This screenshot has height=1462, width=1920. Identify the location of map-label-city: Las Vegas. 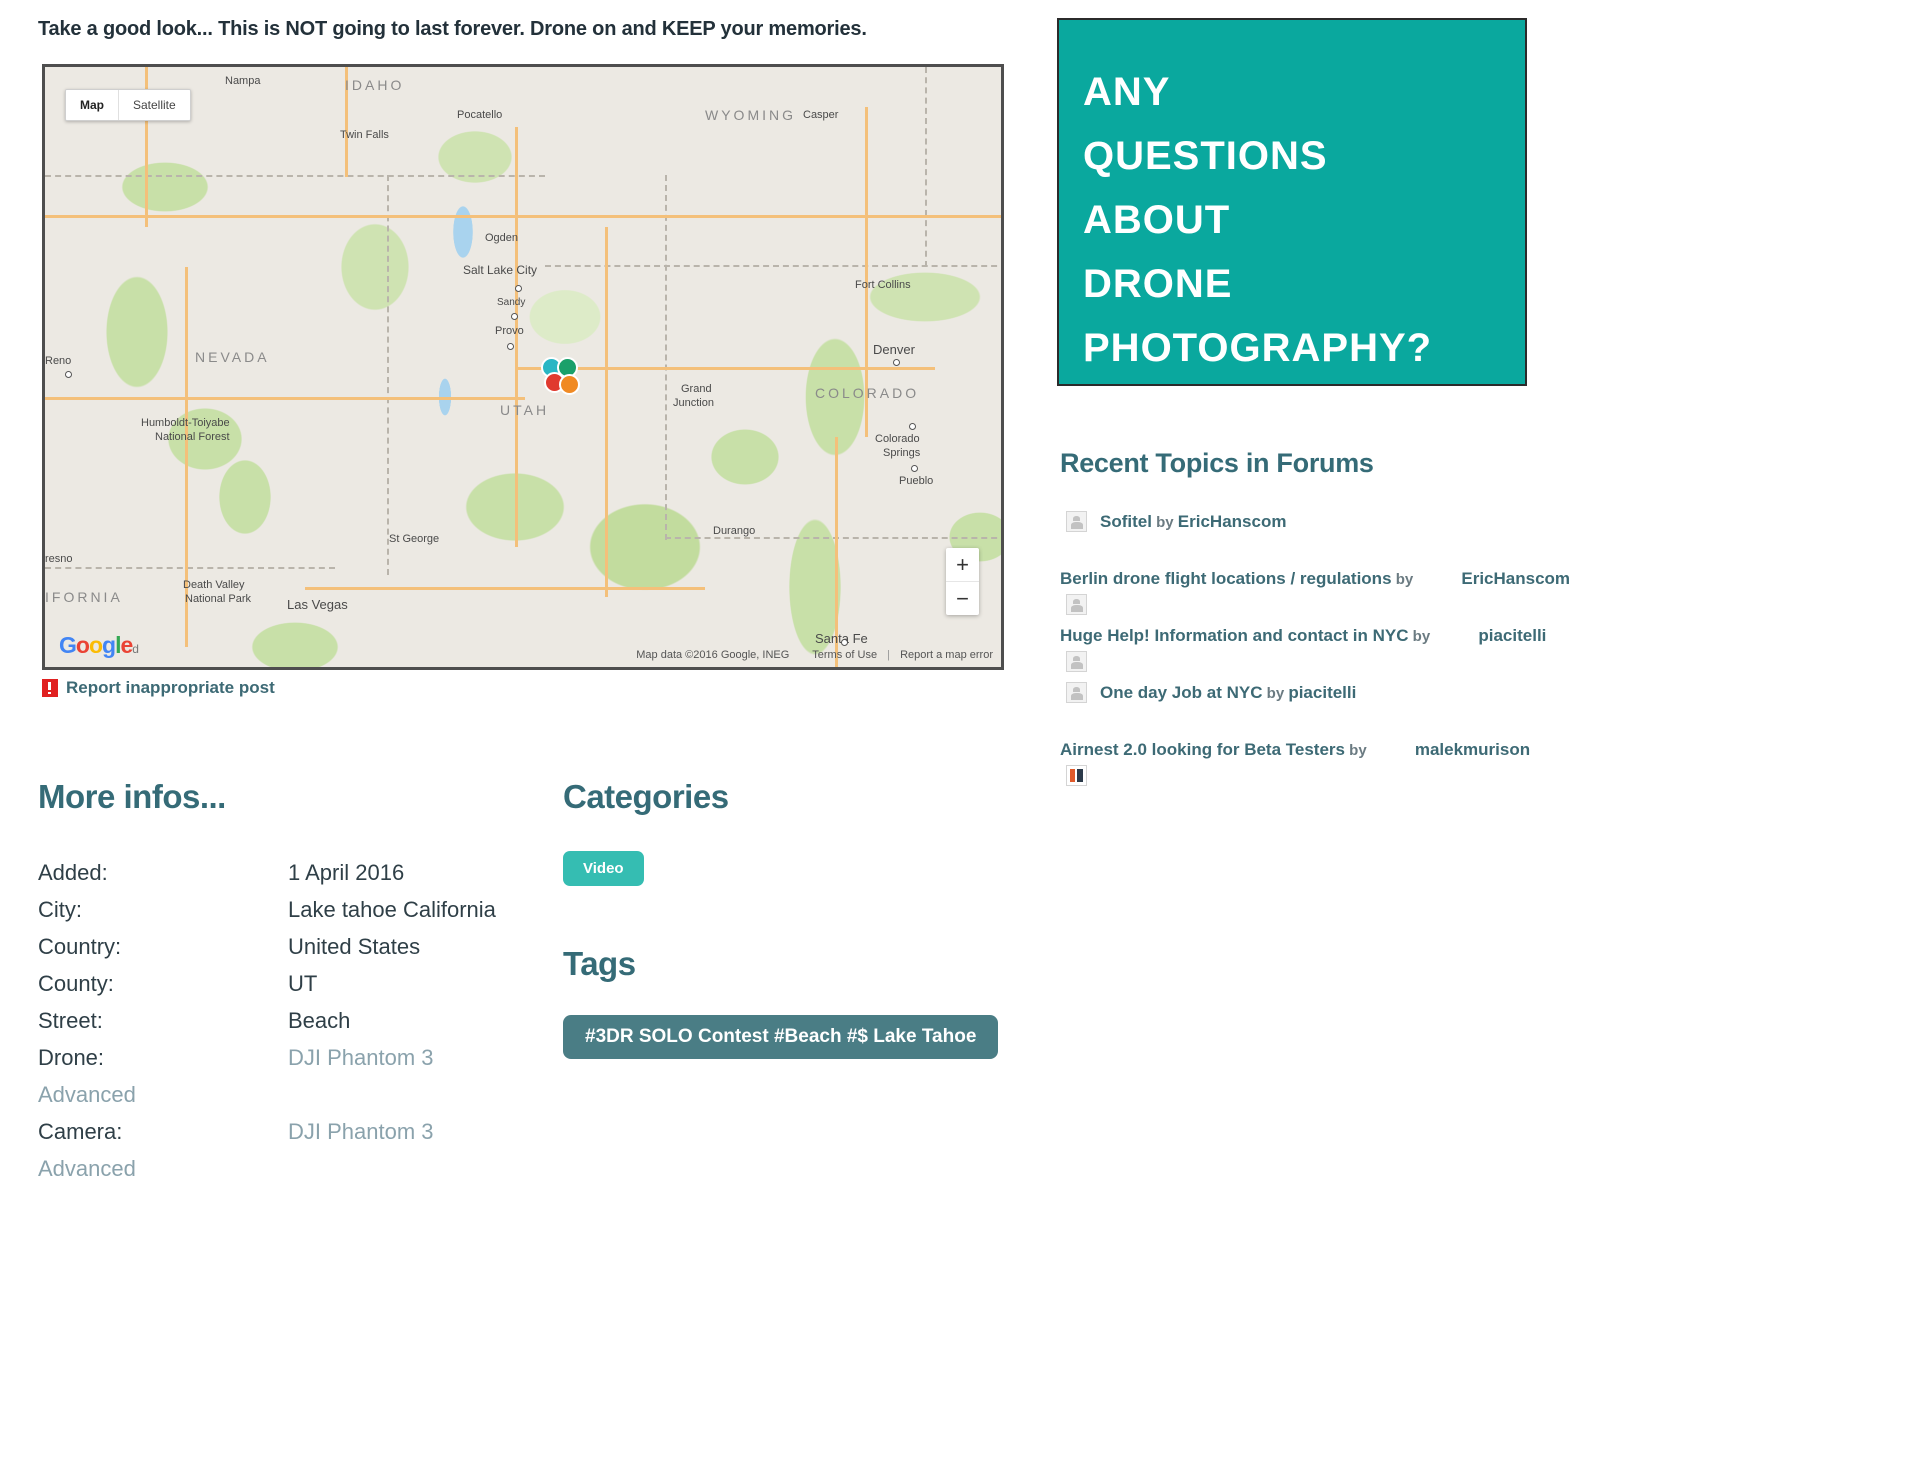
(317, 604).